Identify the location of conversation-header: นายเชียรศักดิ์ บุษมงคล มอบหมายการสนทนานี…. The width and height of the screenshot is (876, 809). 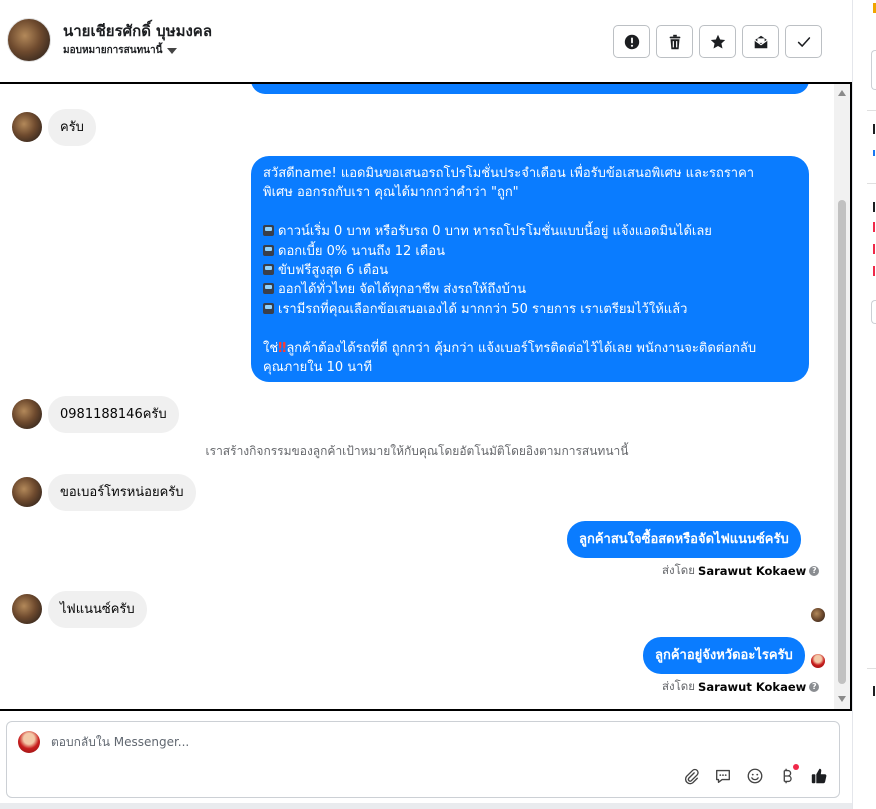
(426, 41).